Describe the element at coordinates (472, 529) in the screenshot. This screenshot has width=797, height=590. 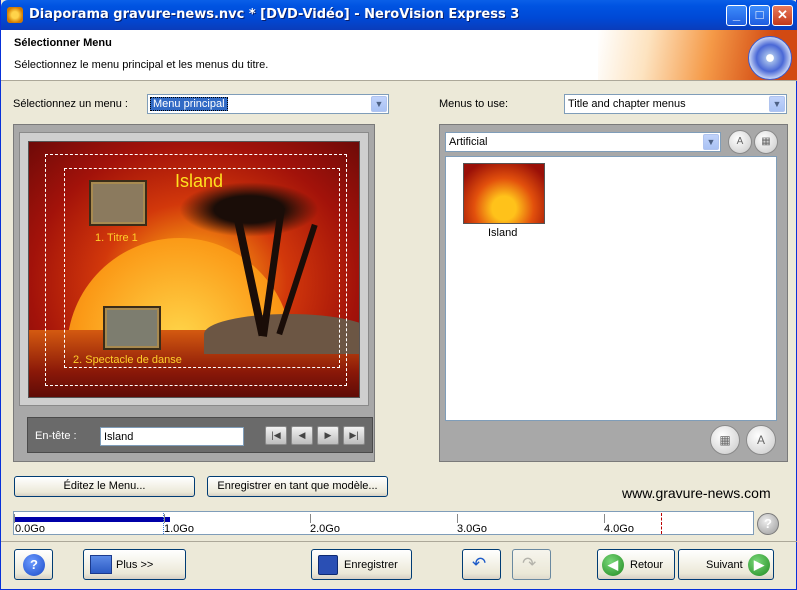
I see `capacity-tick-label: 3.0Go` at that location.